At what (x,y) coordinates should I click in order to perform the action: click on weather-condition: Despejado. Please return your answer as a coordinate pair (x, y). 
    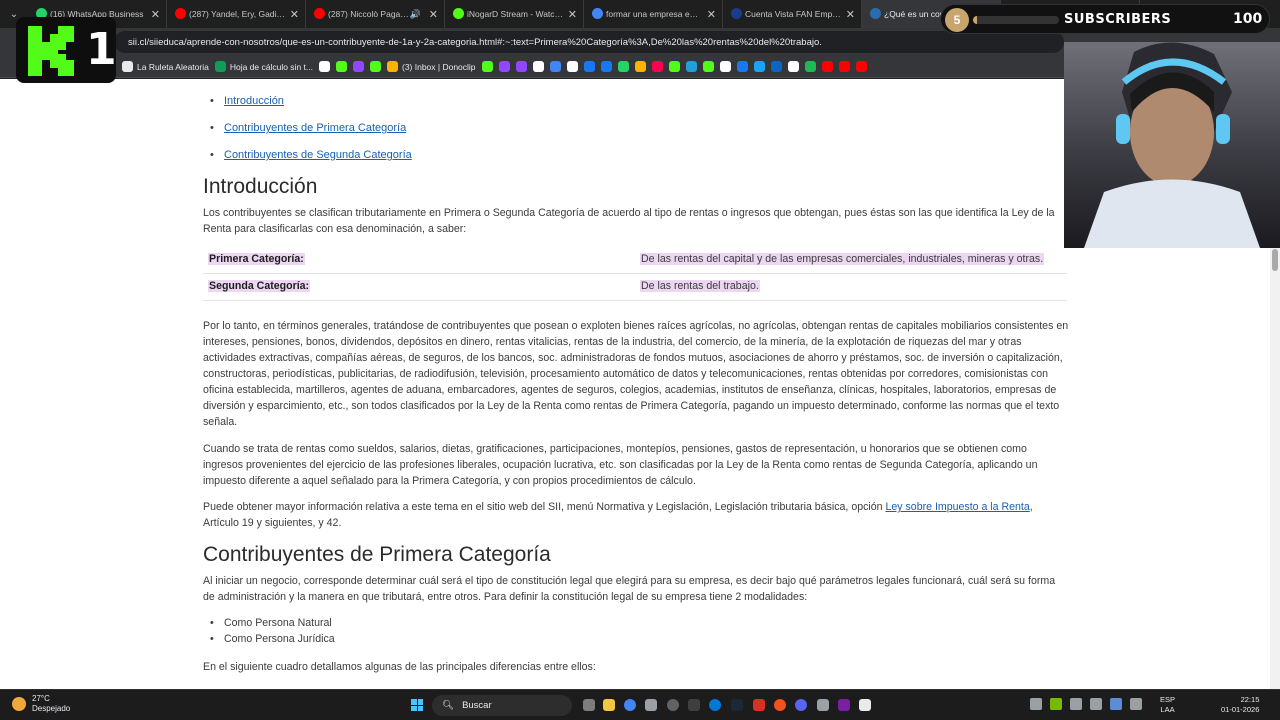
    Looking at the image, I should click on (51, 708).